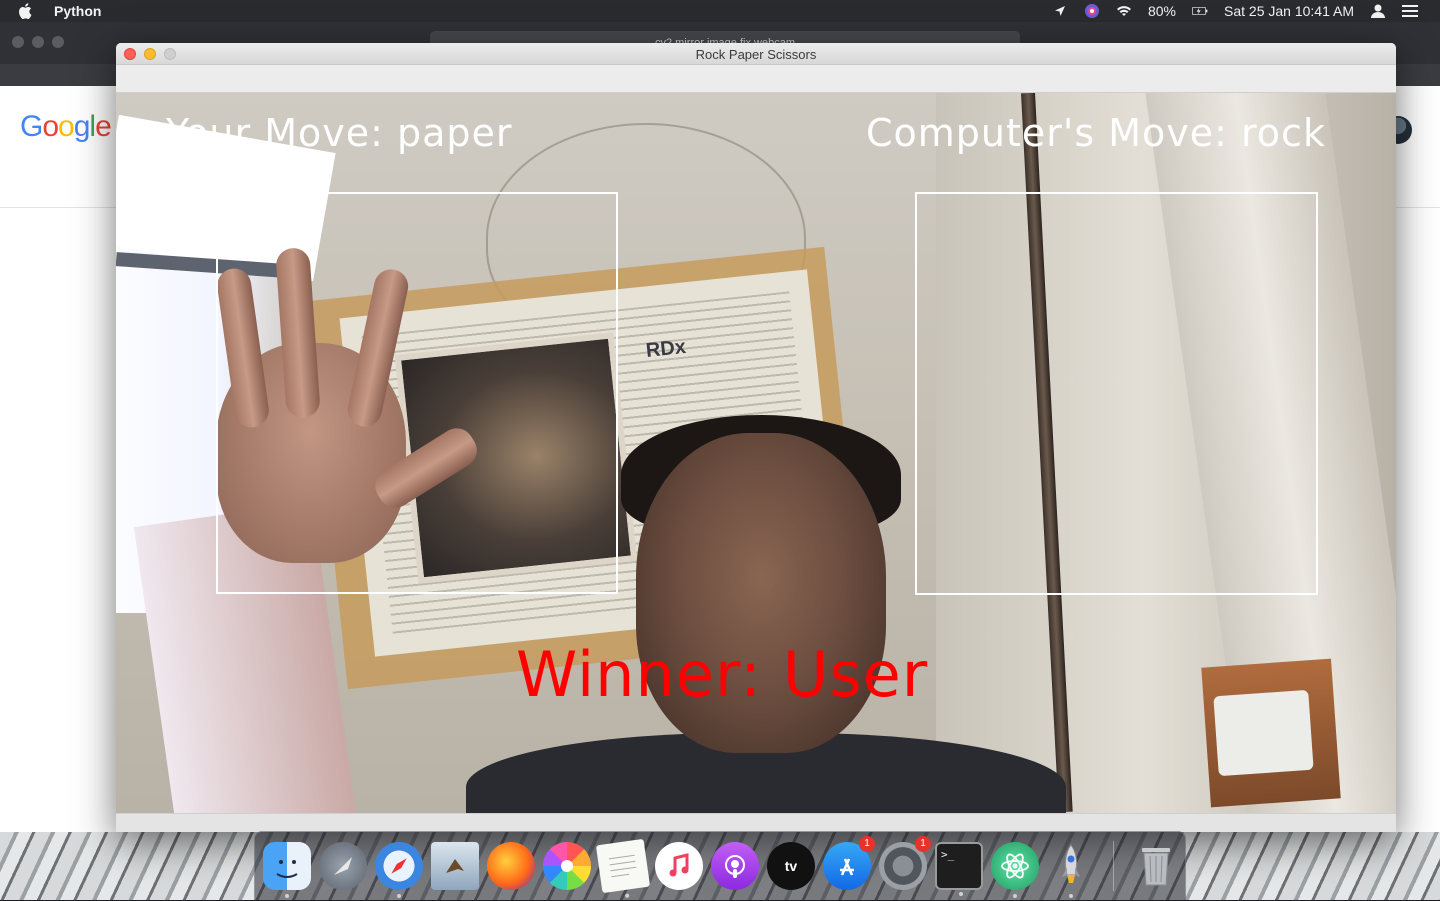 The width and height of the screenshot is (1440, 901). I want to click on wifi-icon, so click(1124, 11).